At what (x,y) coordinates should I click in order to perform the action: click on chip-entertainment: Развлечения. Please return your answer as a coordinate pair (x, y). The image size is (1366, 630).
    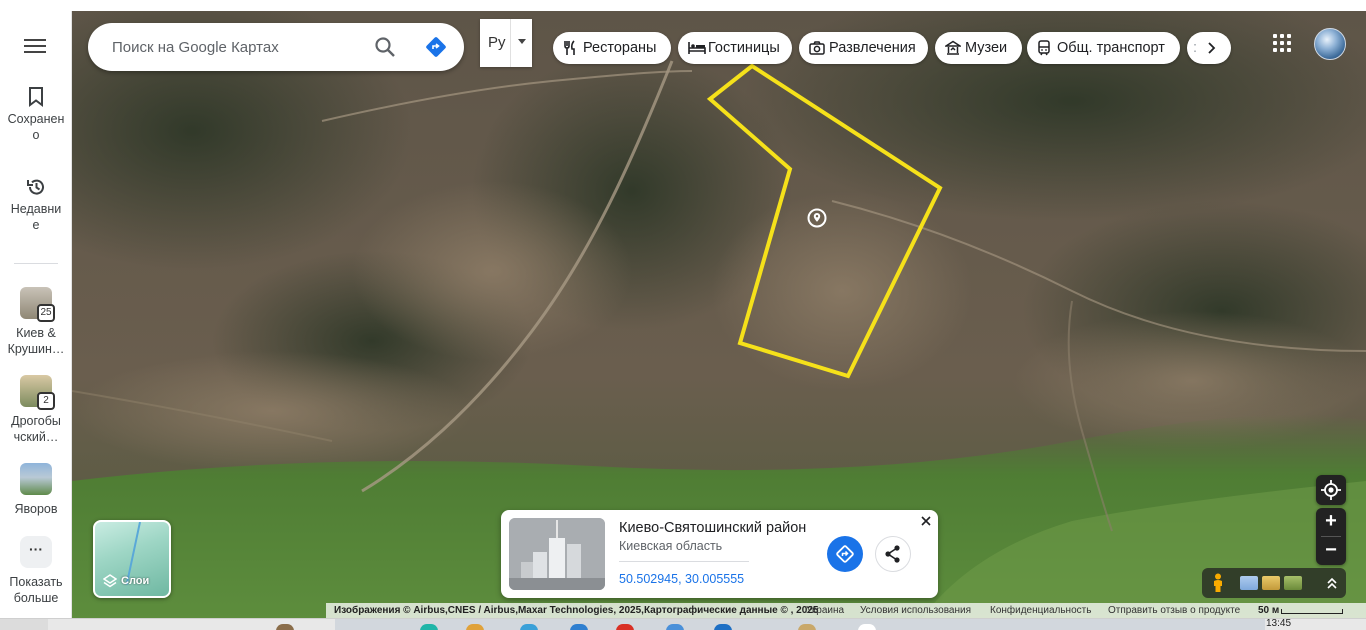
    Looking at the image, I should click on (863, 48).